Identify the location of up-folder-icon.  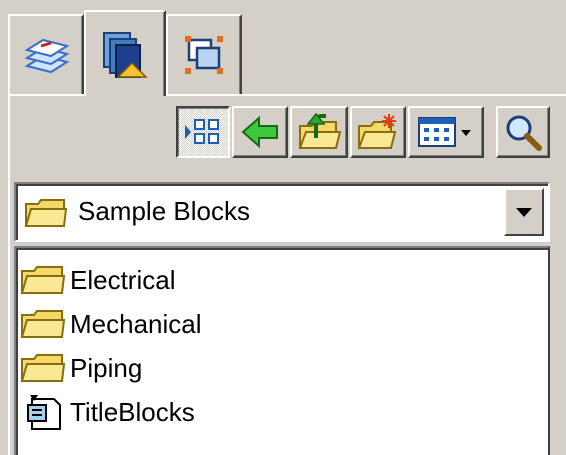
(319, 132).